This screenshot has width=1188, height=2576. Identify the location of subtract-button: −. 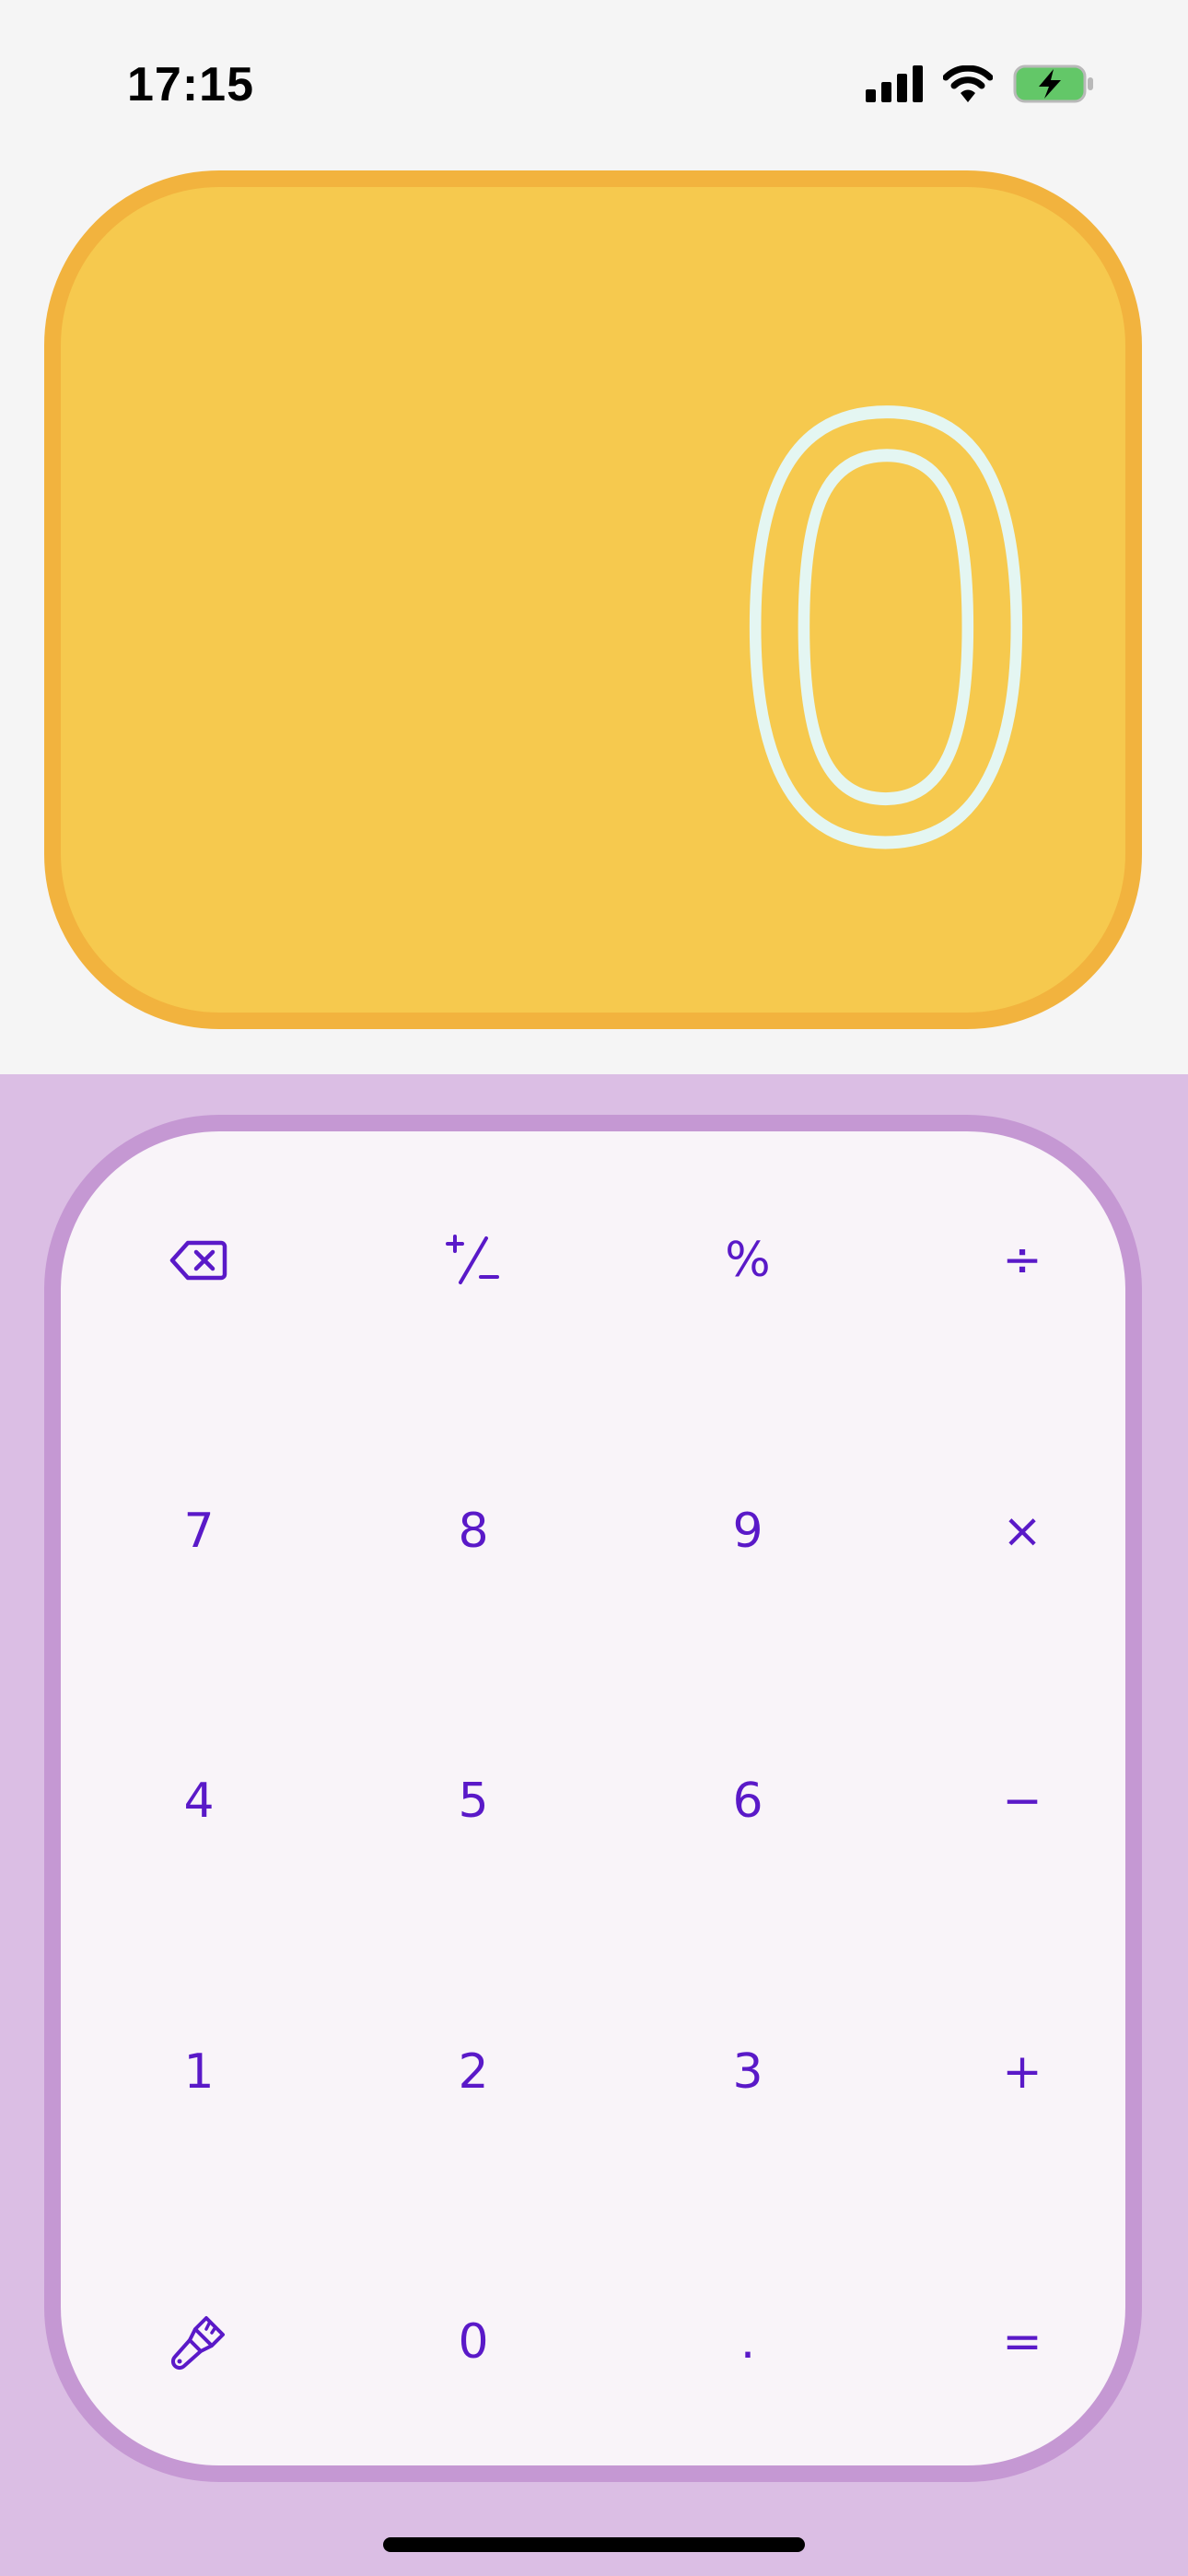
(1022, 1801).